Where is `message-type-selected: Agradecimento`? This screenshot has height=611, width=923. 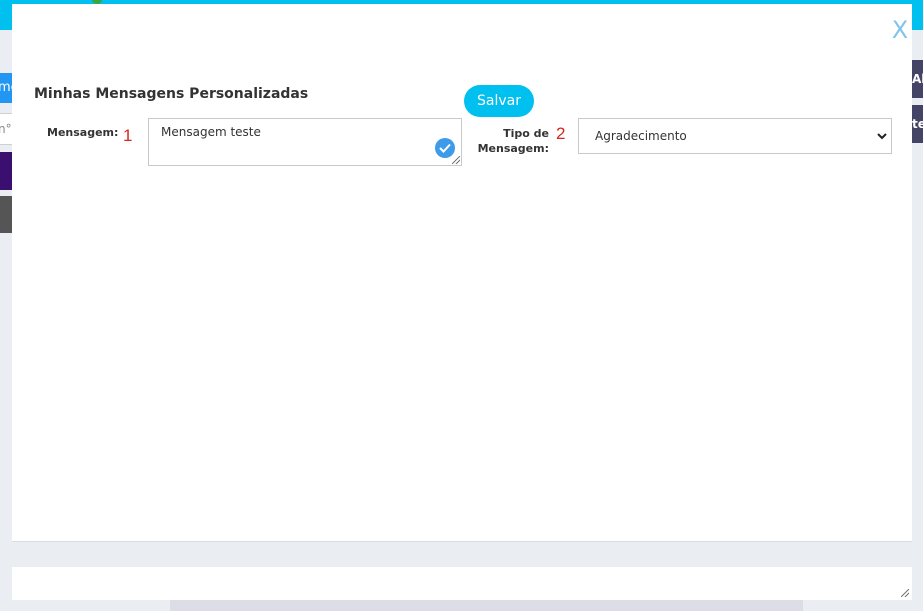 message-type-selected: Agradecimento is located at coordinates (641, 136).